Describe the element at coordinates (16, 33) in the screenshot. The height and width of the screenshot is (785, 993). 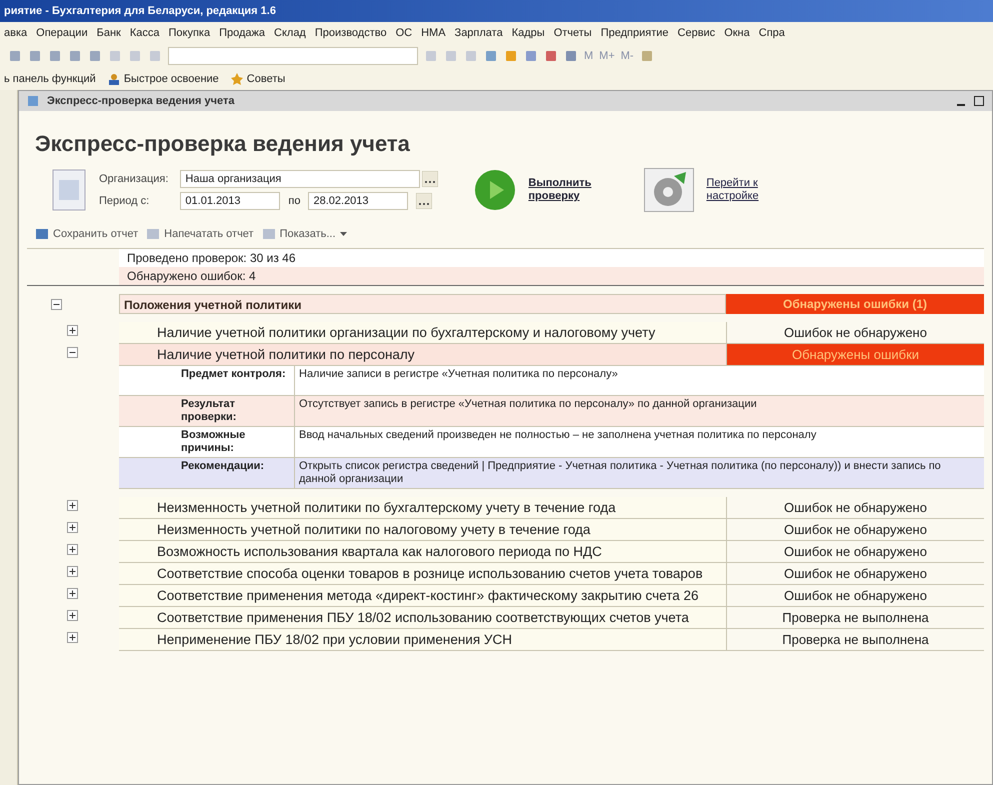
I see `menu-item: авка` at that location.